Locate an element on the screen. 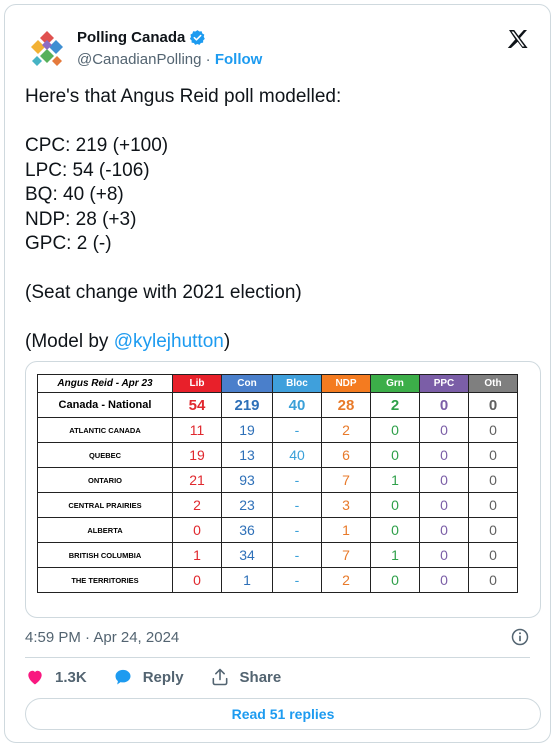 The width and height of the screenshot is (557, 749). seat-cell-grn: 2 is located at coordinates (395, 405).